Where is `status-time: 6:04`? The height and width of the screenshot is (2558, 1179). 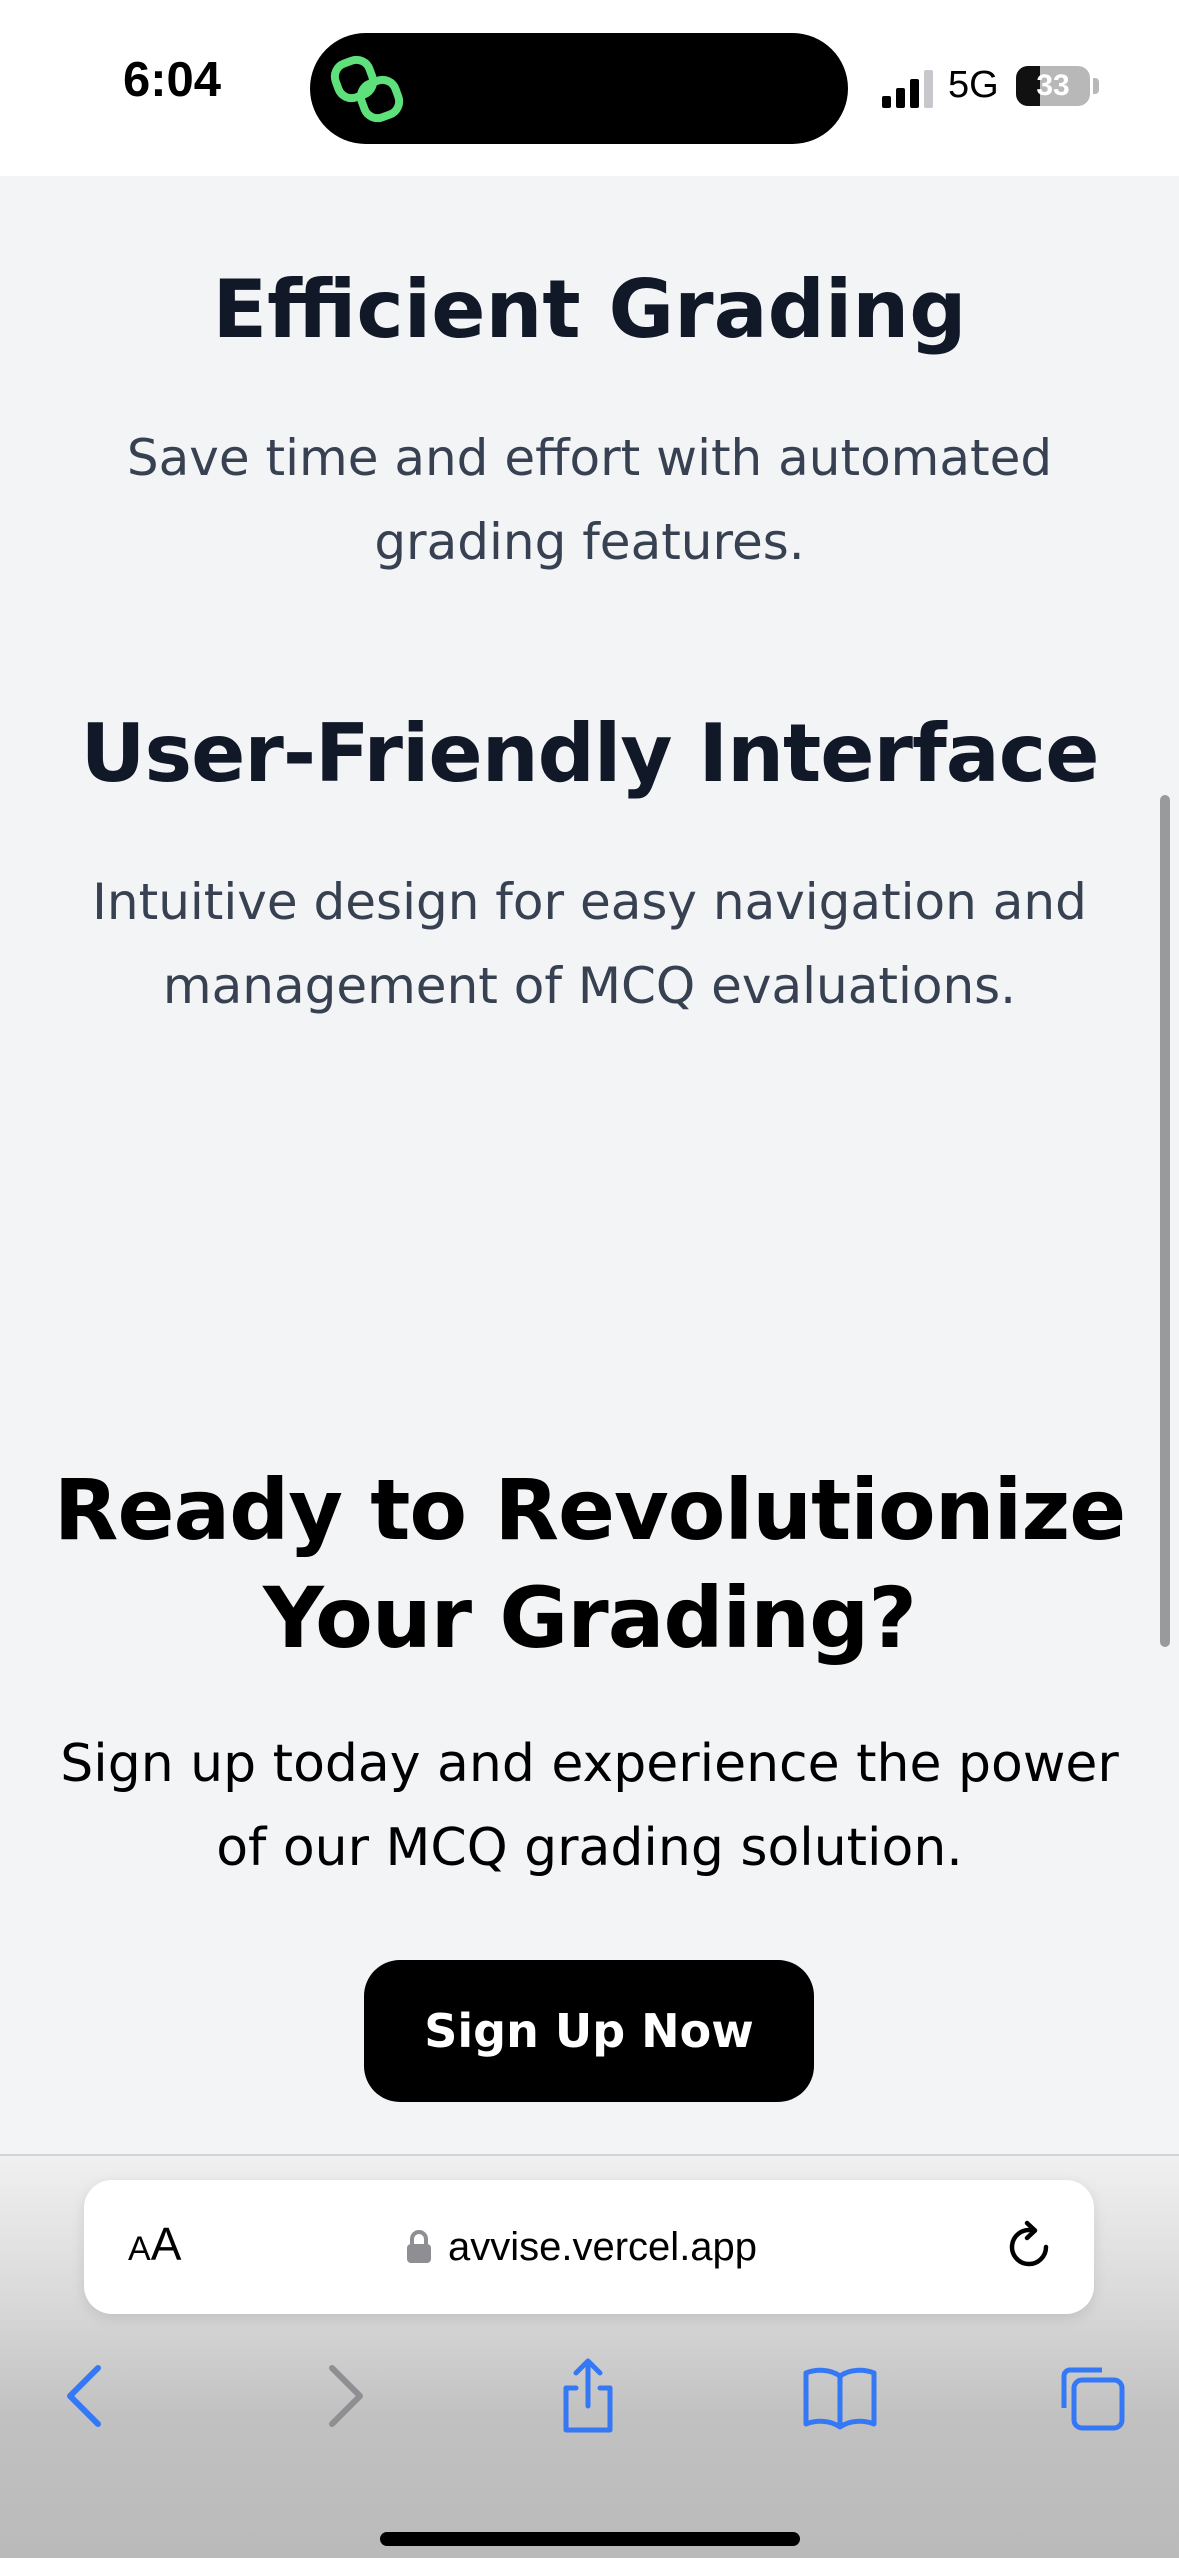 status-time: 6:04 is located at coordinates (172, 80).